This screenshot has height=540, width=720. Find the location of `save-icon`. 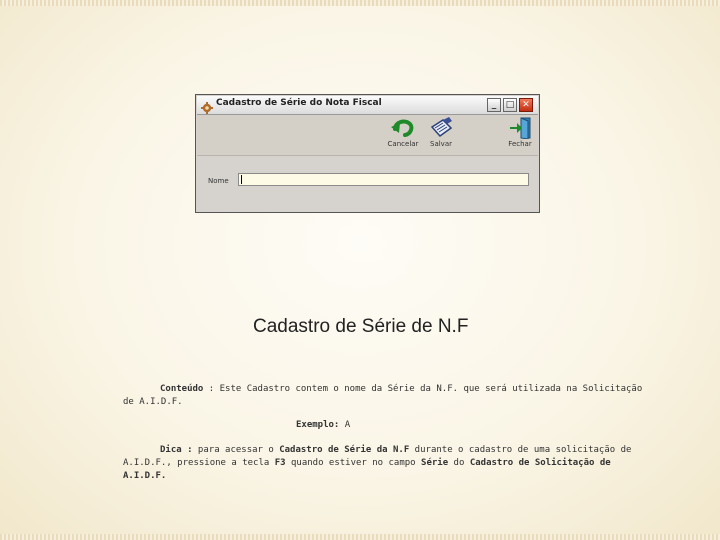

save-icon is located at coordinates (441, 127).